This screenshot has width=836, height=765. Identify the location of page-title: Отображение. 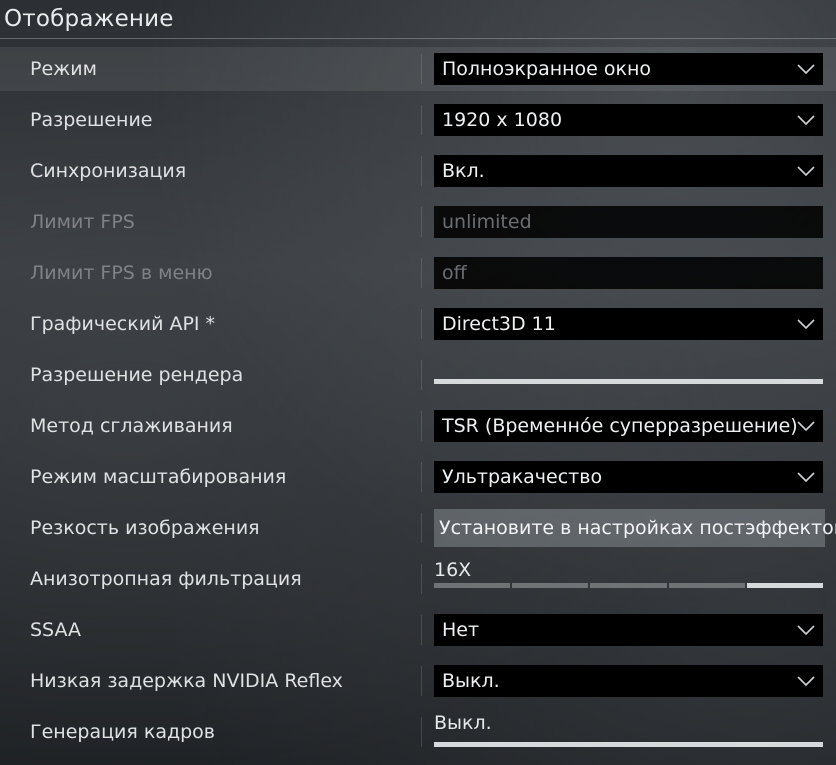
(89, 19).